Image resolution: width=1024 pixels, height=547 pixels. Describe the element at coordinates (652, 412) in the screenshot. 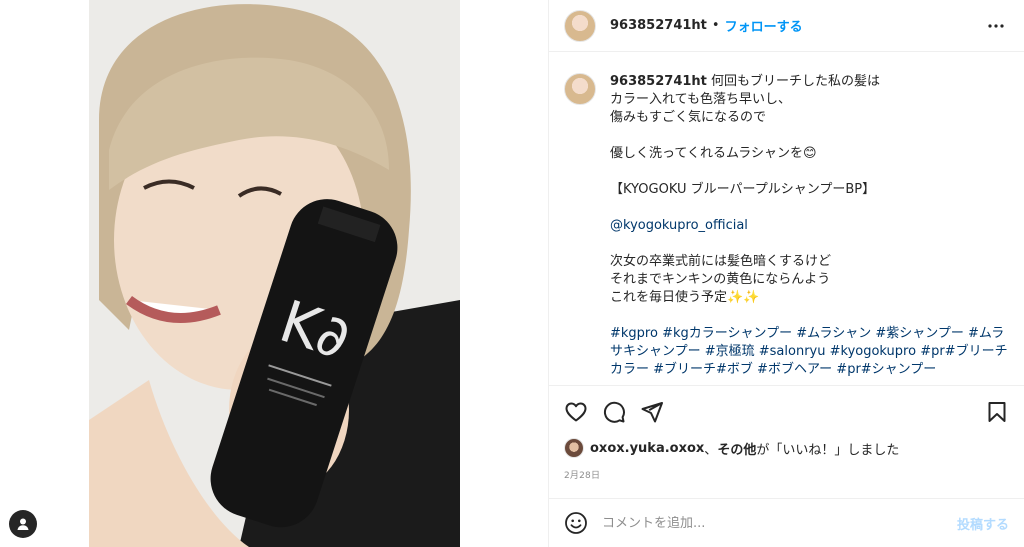

I see `share-icon` at that location.